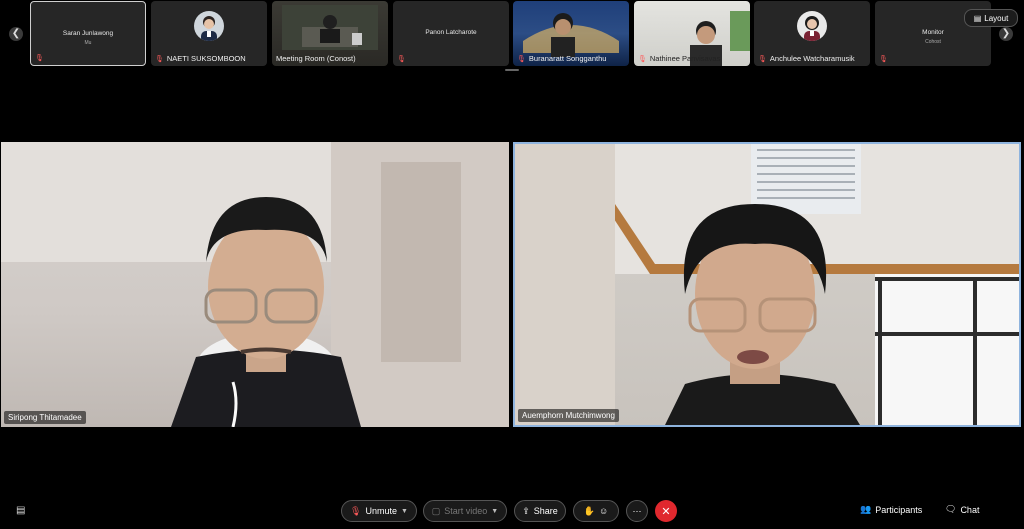 The image size is (1024, 529). I want to click on participant-thumb: Panon Latcharote 🎙, so click(451, 33).